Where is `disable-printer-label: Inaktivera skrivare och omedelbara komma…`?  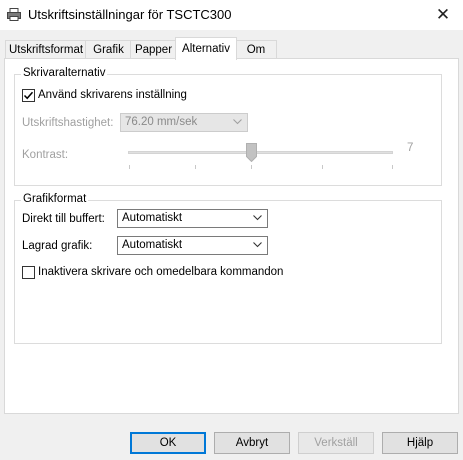 disable-printer-label: Inaktivera skrivare och omedelbara komma… is located at coordinates (161, 272).